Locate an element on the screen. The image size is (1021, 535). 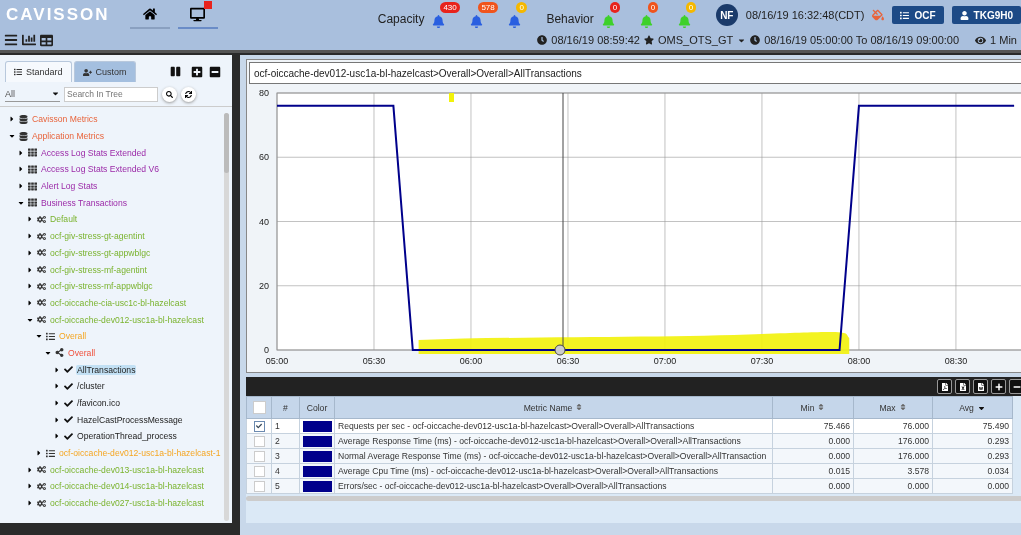
y-tick-label: 0 is located at coordinates (266, 350).